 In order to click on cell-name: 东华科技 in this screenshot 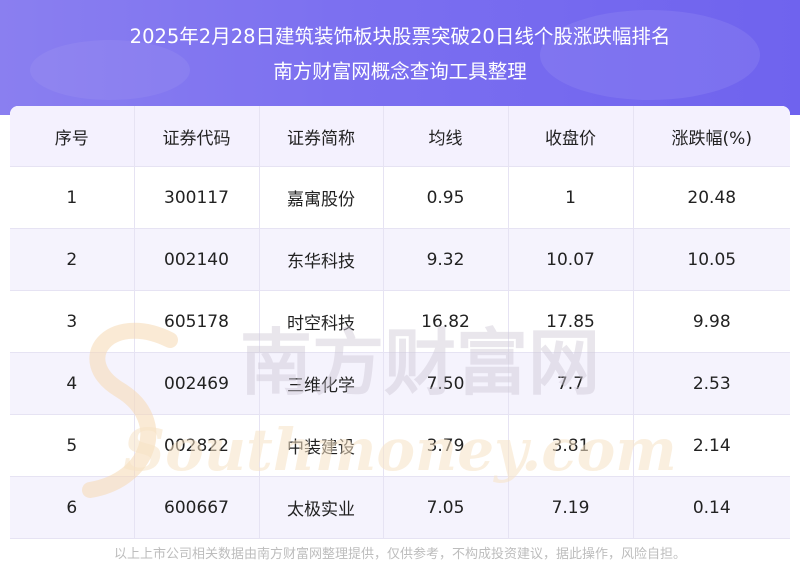, I will do `click(321, 259)`.